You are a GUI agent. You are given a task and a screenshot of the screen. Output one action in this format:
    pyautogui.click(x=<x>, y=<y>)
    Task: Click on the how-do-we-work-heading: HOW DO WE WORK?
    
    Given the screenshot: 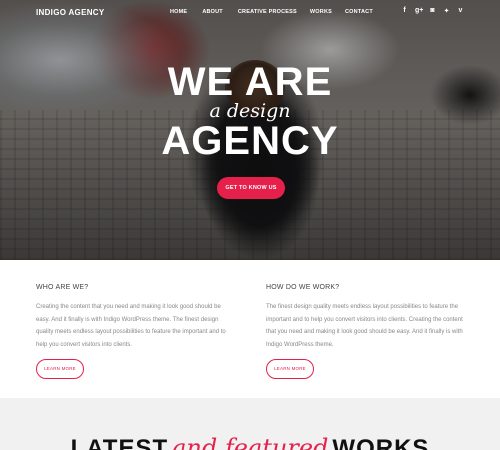 What is the action you would take?
    pyautogui.click(x=303, y=287)
    